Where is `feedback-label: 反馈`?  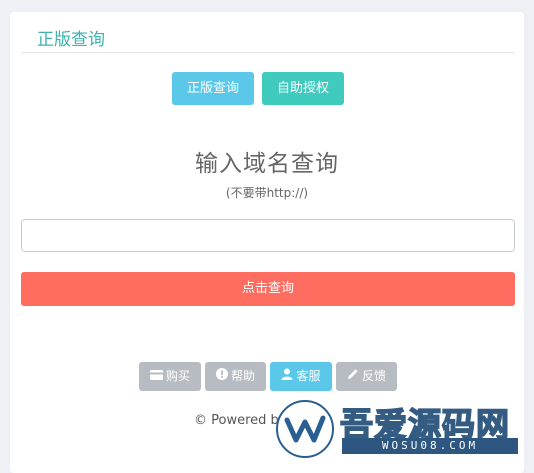 feedback-label: 反馈 is located at coordinates (373, 376).